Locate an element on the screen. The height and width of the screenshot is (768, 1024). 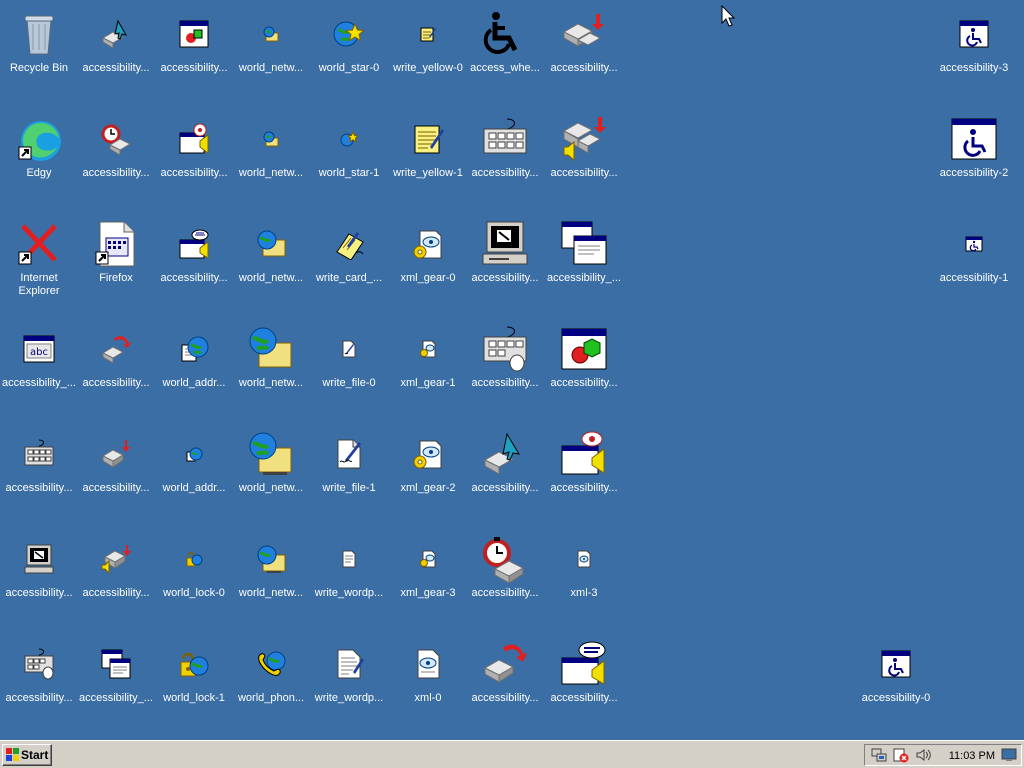
xml-gear-icon is located at coordinates (428, 244).